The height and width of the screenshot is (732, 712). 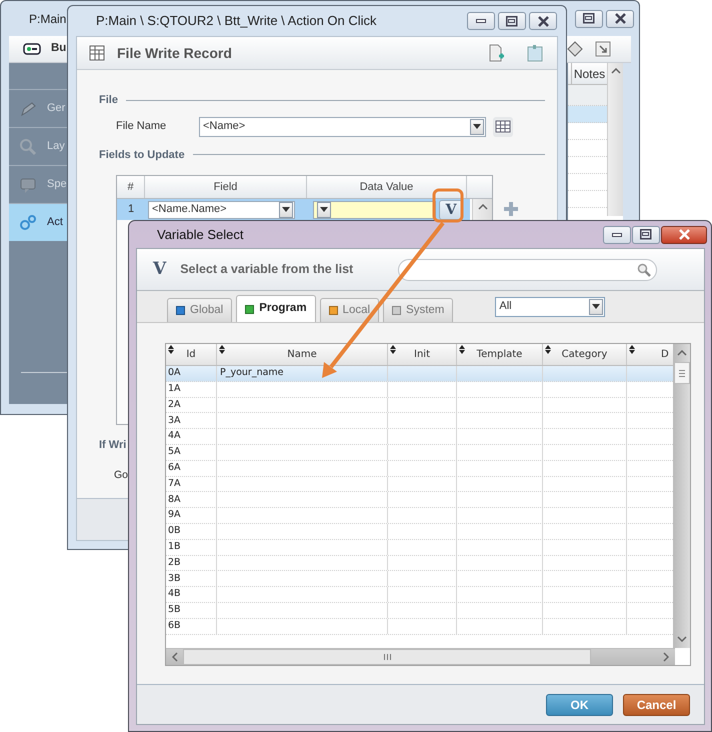 What do you see at coordinates (112, 445) in the screenshot?
I see `section-title: If Wri` at bounding box center [112, 445].